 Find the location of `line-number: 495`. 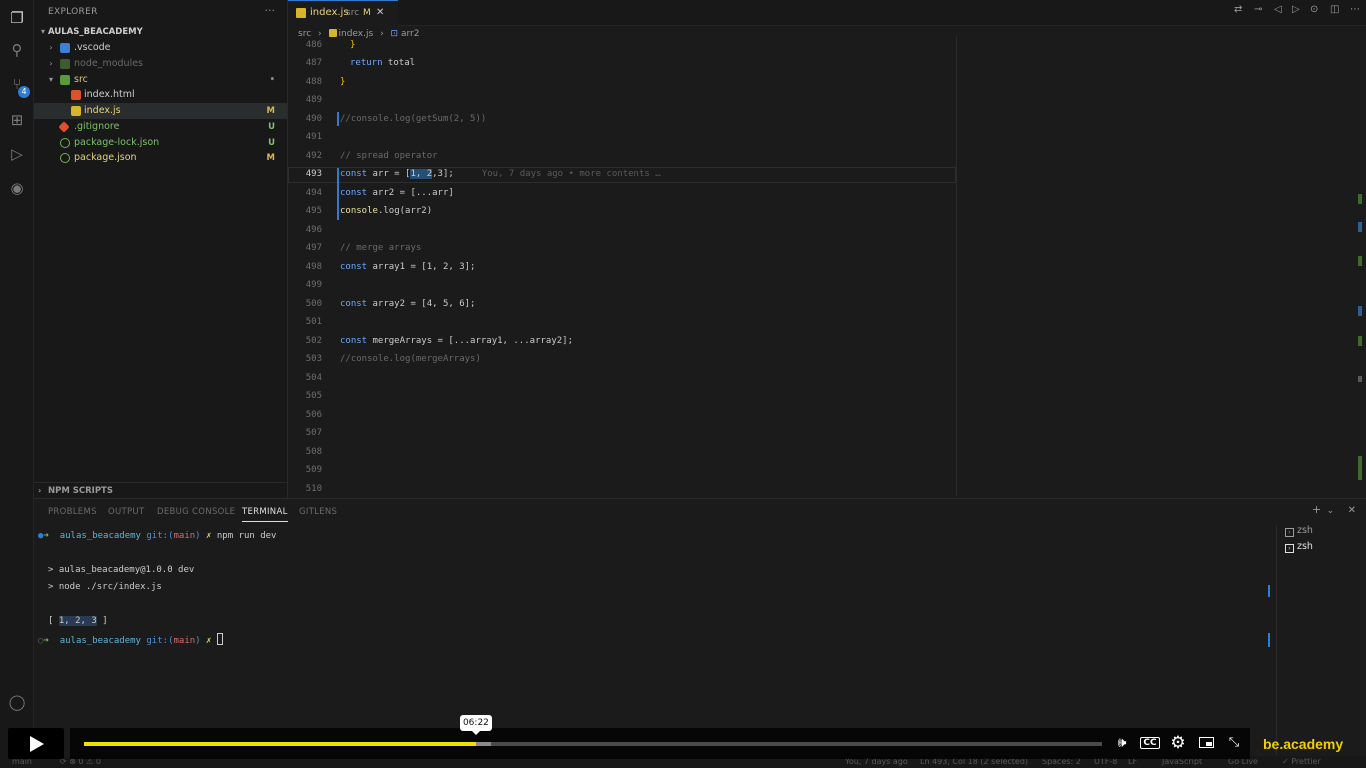

line-number: 495 is located at coordinates (313, 211).